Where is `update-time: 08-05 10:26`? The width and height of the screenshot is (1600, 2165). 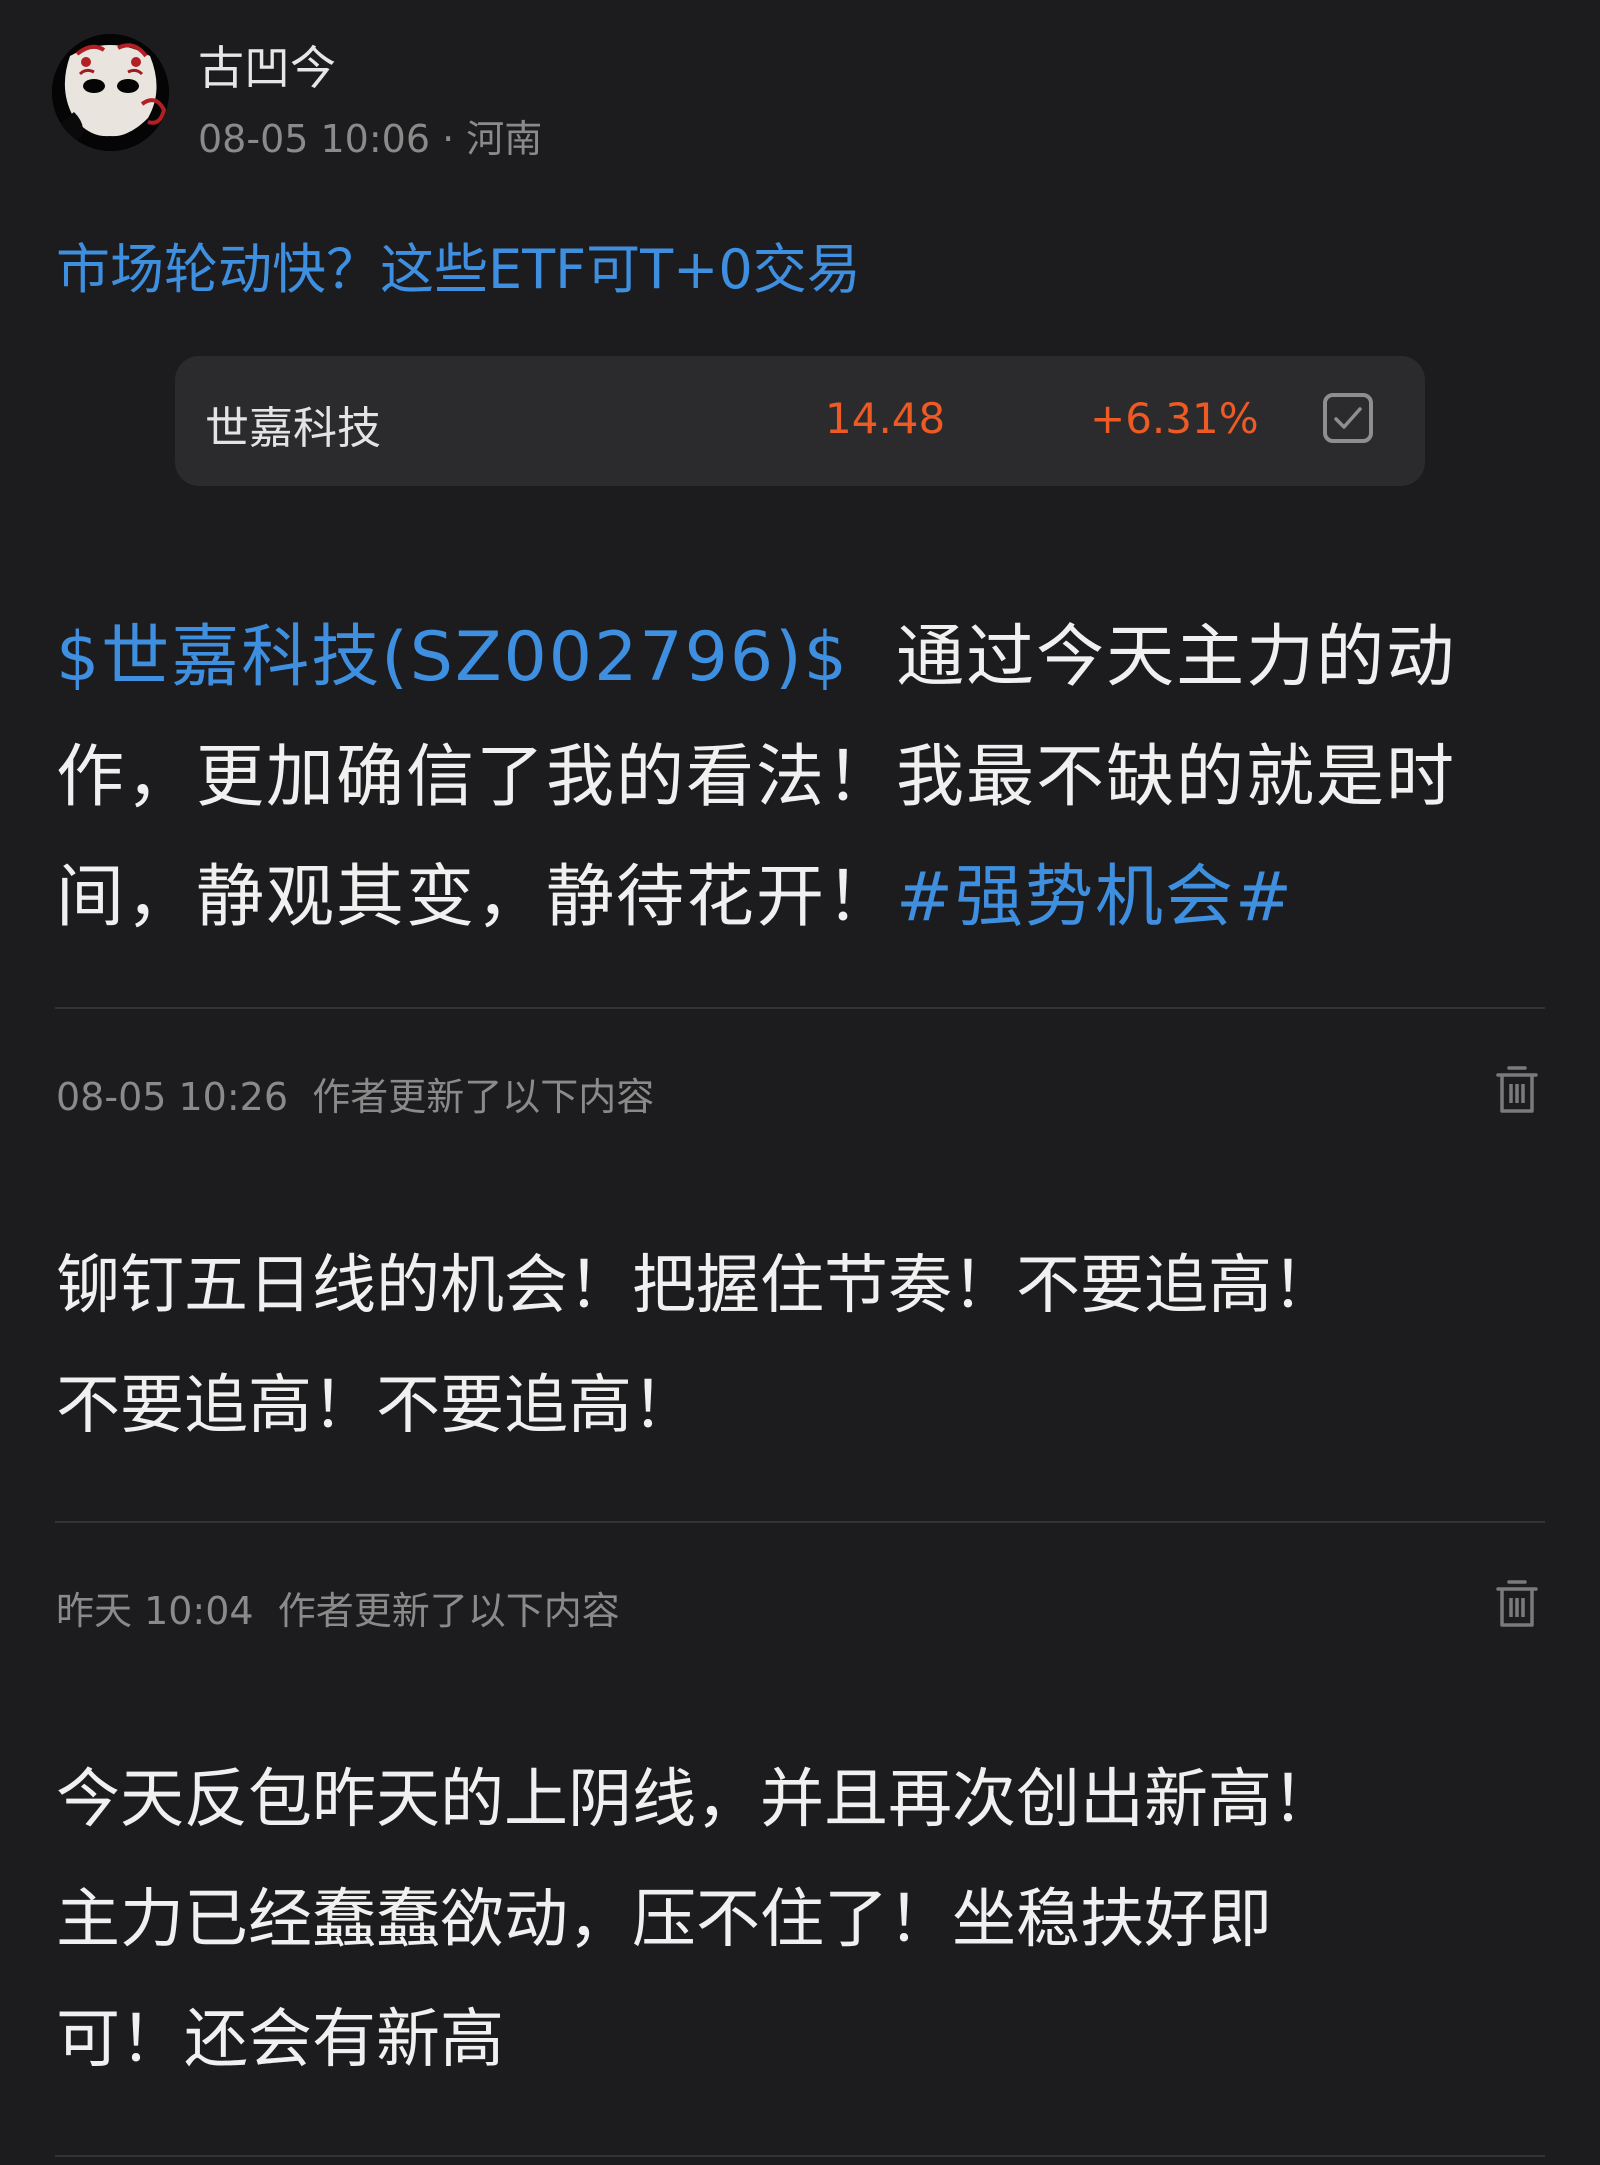 update-time: 08-05 10:26 is located at coordinates (172, 1097).